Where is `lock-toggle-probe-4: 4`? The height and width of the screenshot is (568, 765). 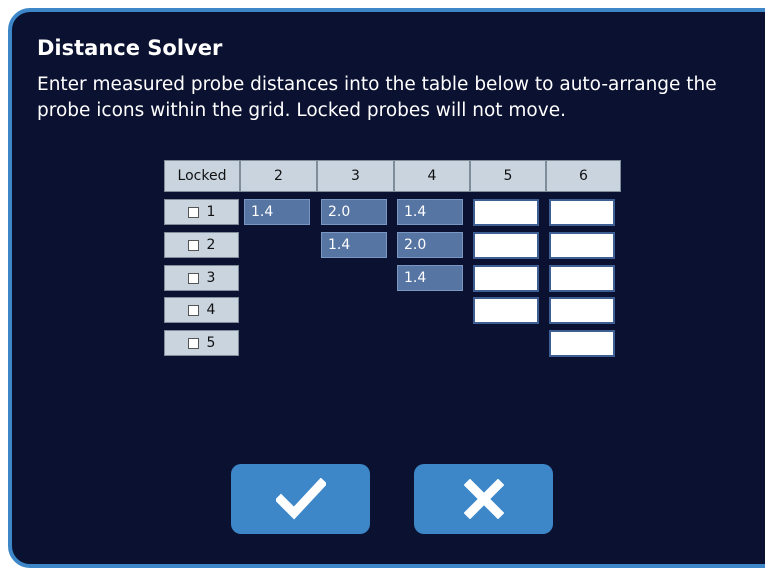
lock-toggle-probe-4: 4 is located at coordinates (201, 310).